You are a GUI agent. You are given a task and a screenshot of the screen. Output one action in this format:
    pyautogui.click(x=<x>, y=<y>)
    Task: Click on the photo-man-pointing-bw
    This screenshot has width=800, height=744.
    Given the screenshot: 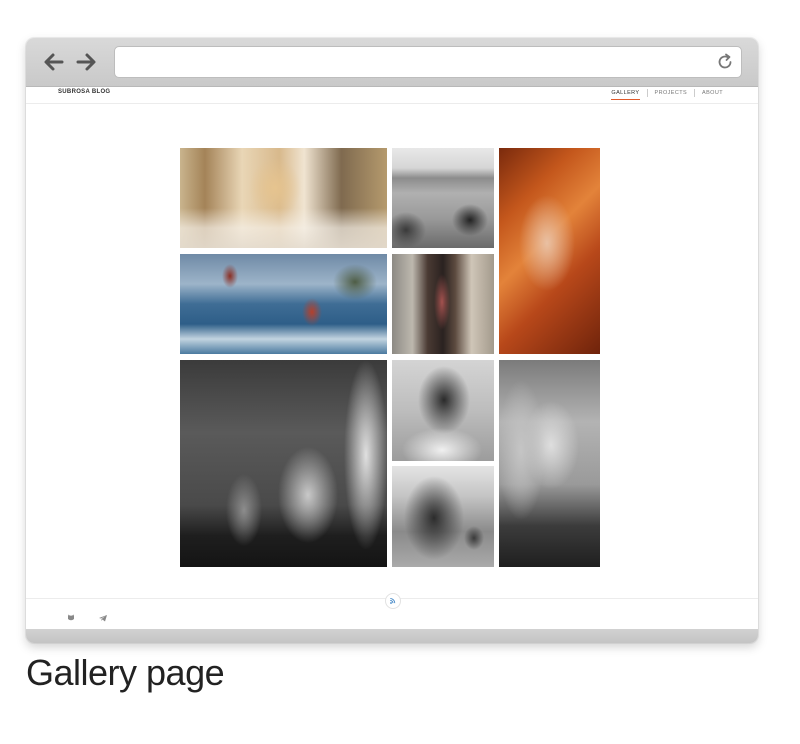 What is the action you would take?
    pyautogui.click(x=443, y=410)
    